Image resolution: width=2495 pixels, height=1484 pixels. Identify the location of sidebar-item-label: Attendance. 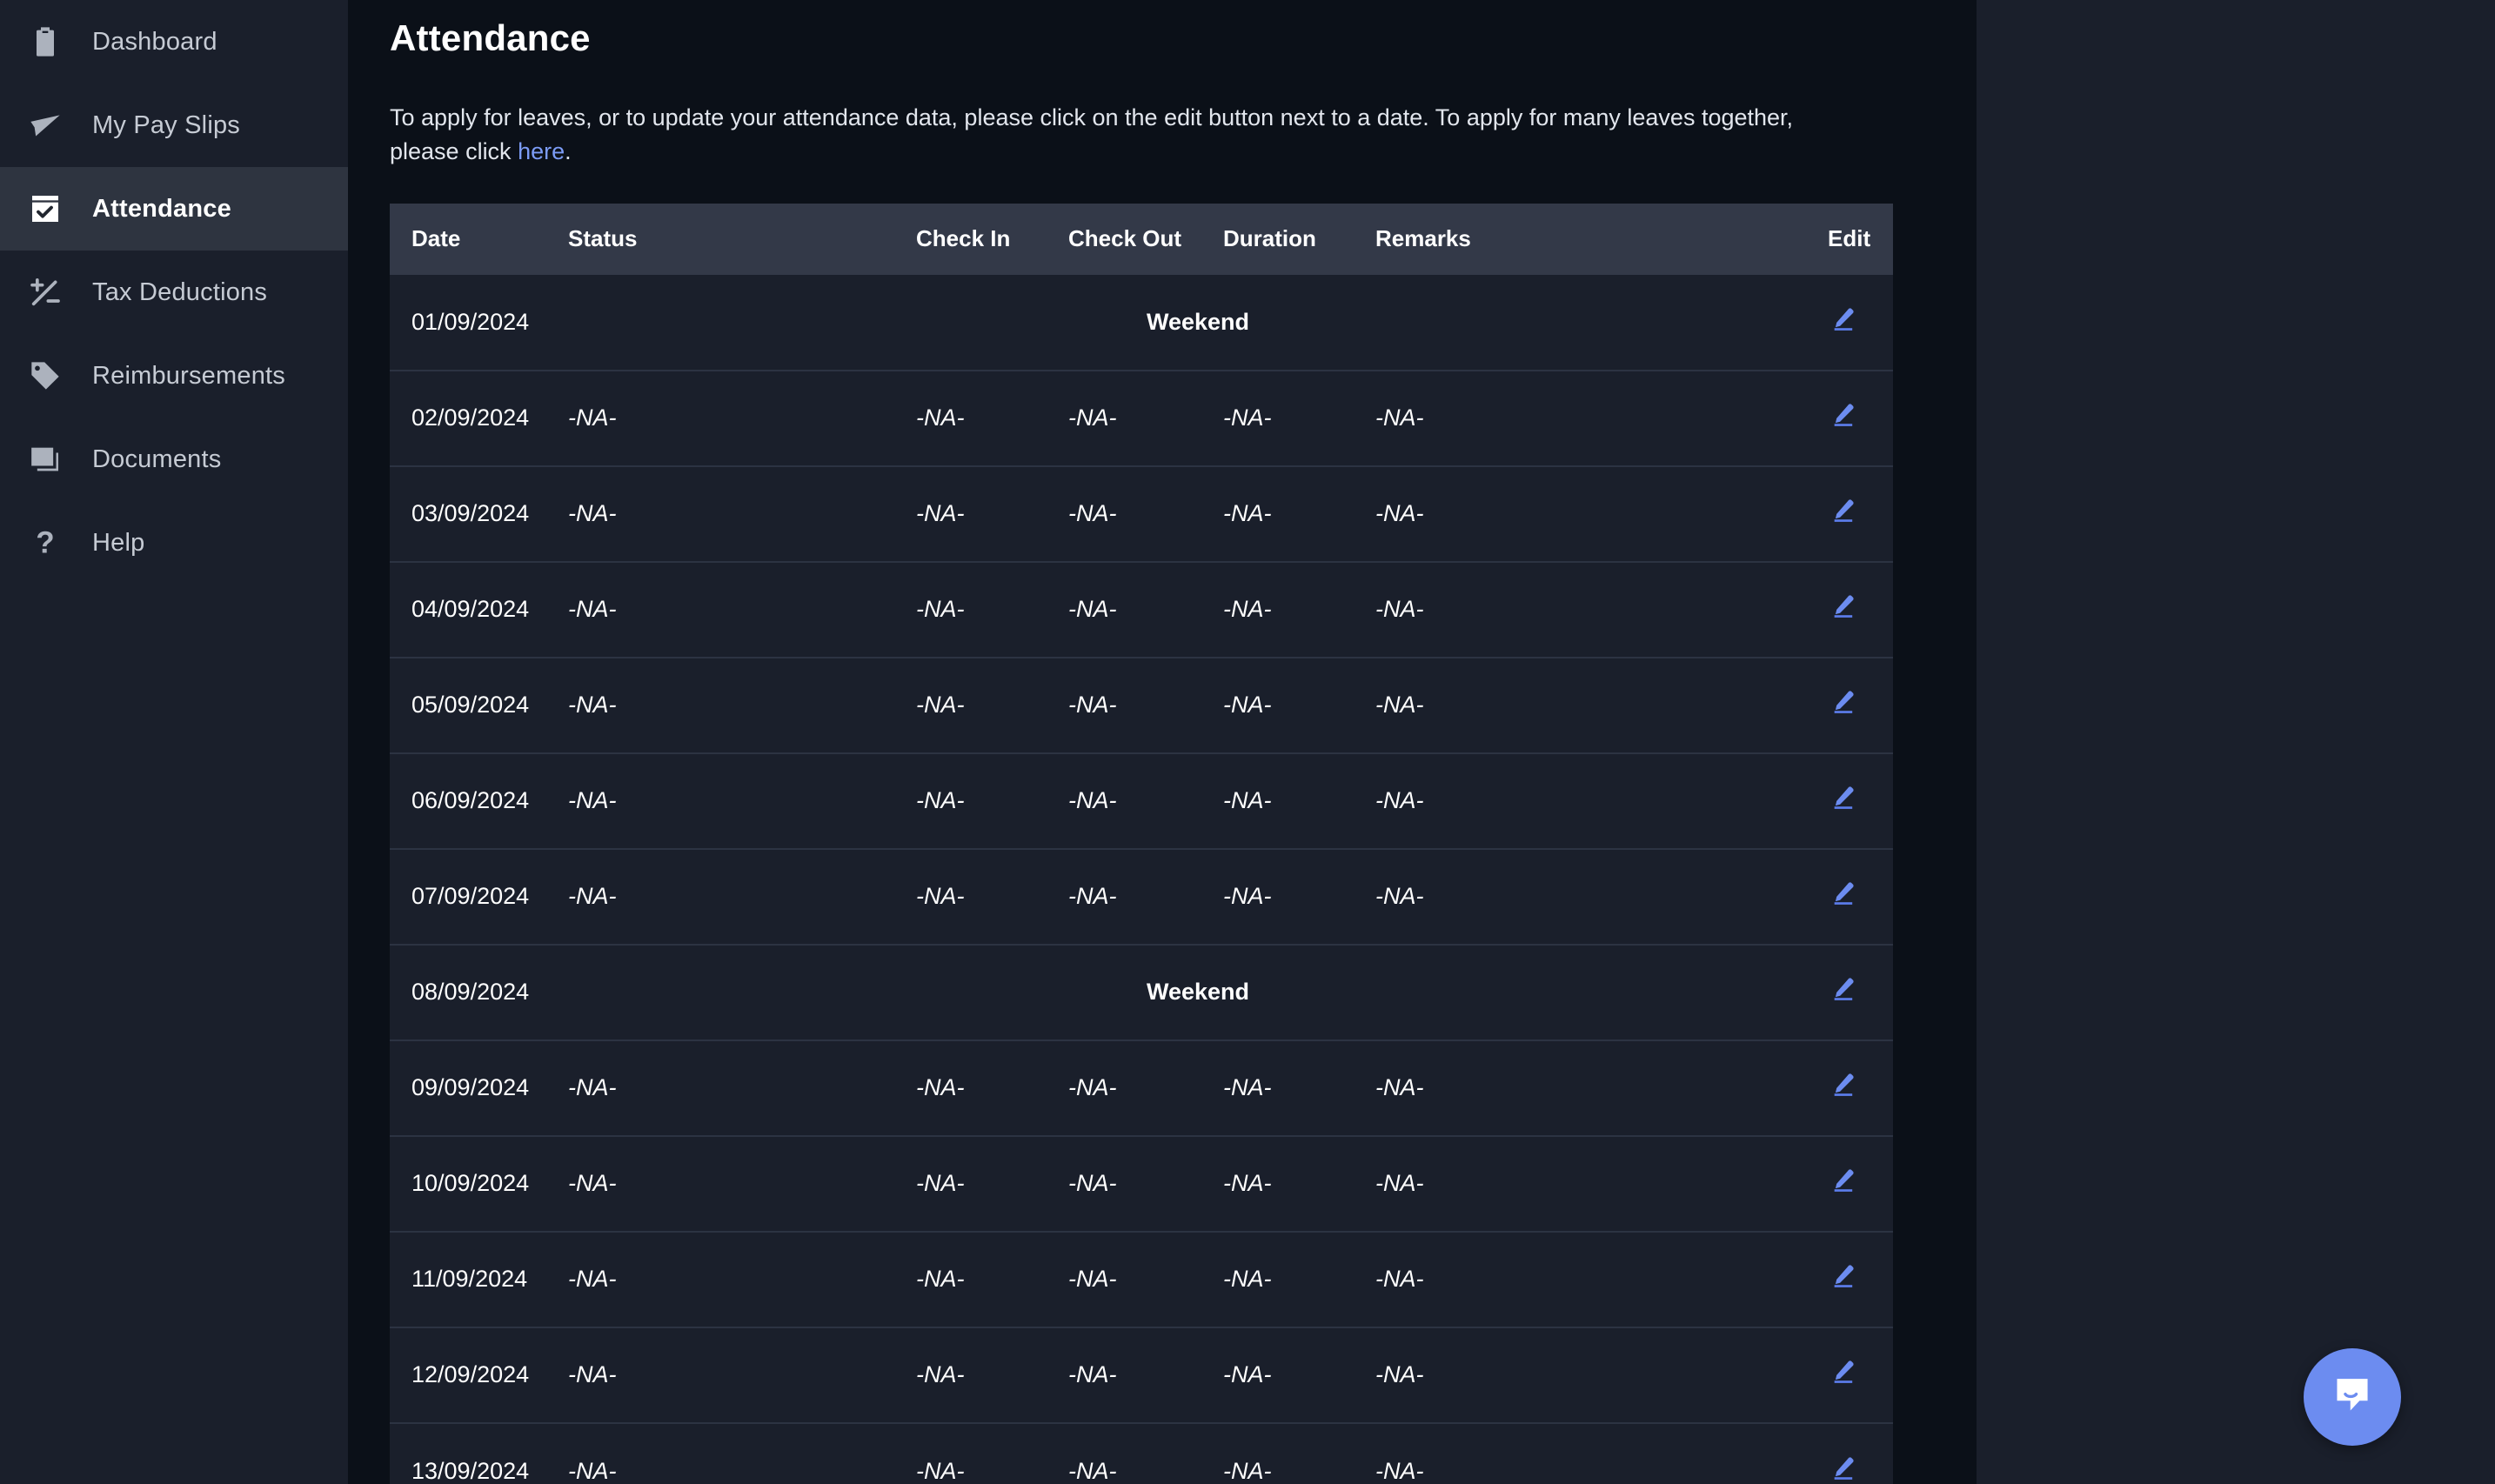
(161, 208).